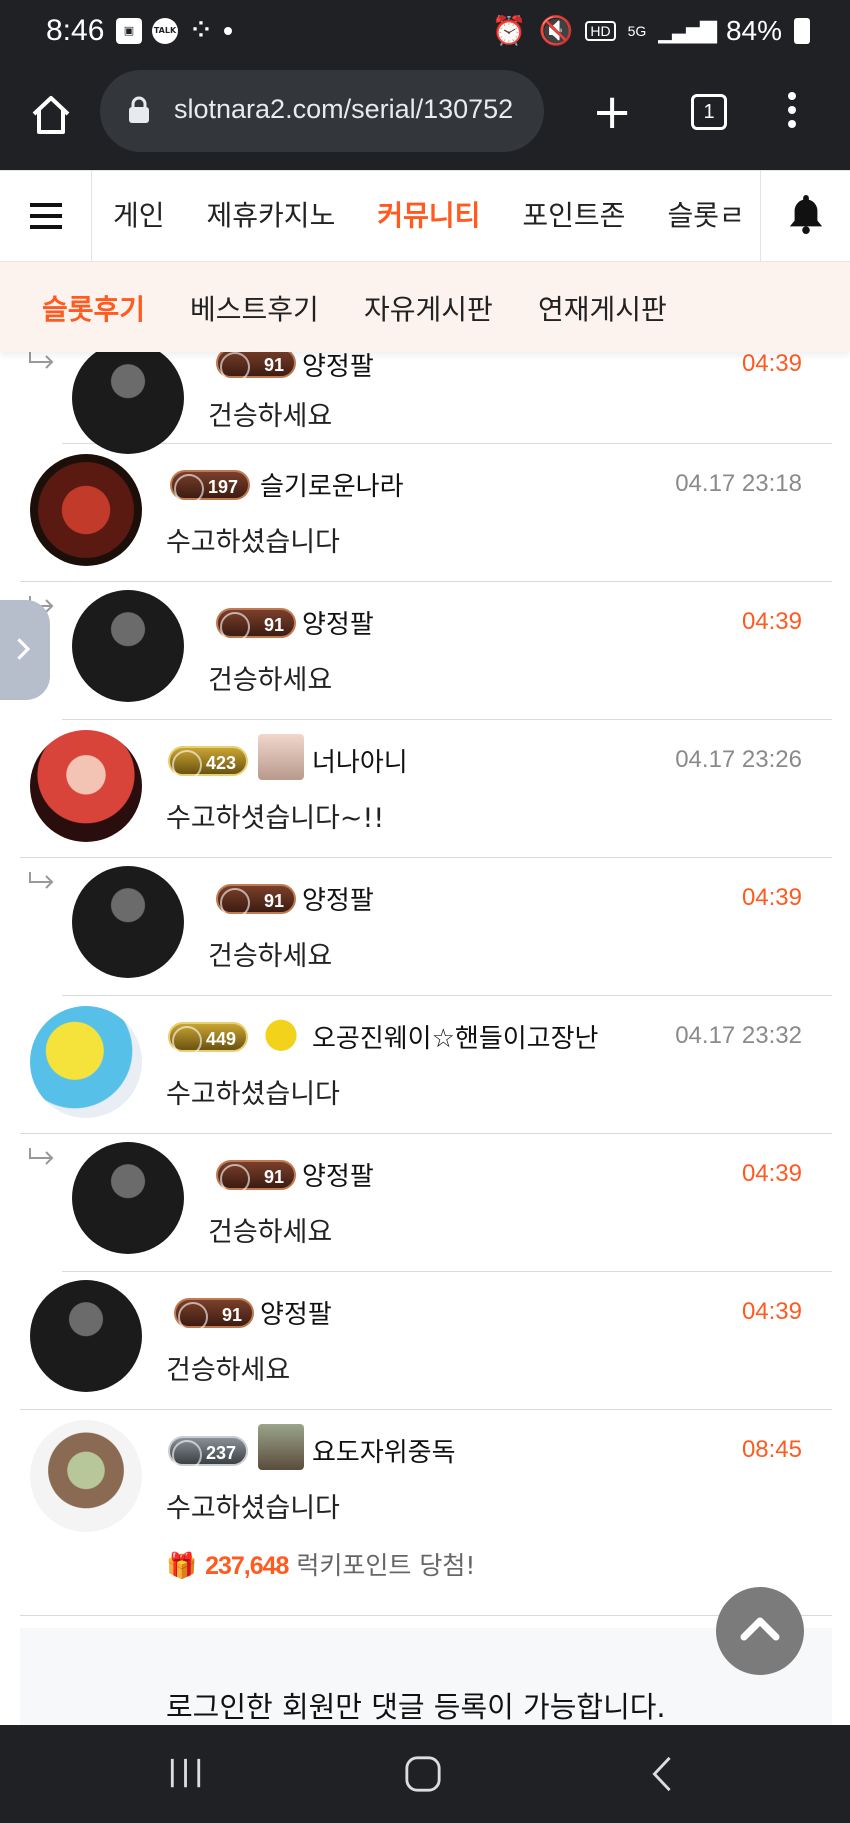 This screenshot has width=850, height=1823. I want to click on level-badge: 237, so click(208, 1453).